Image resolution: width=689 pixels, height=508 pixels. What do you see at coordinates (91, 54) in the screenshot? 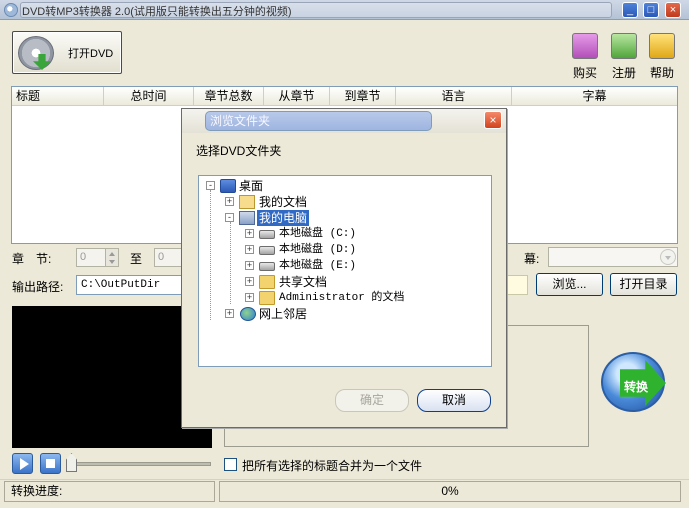
I see `open-dvd-label: 打开DVD` at bounding box center [91, 54].